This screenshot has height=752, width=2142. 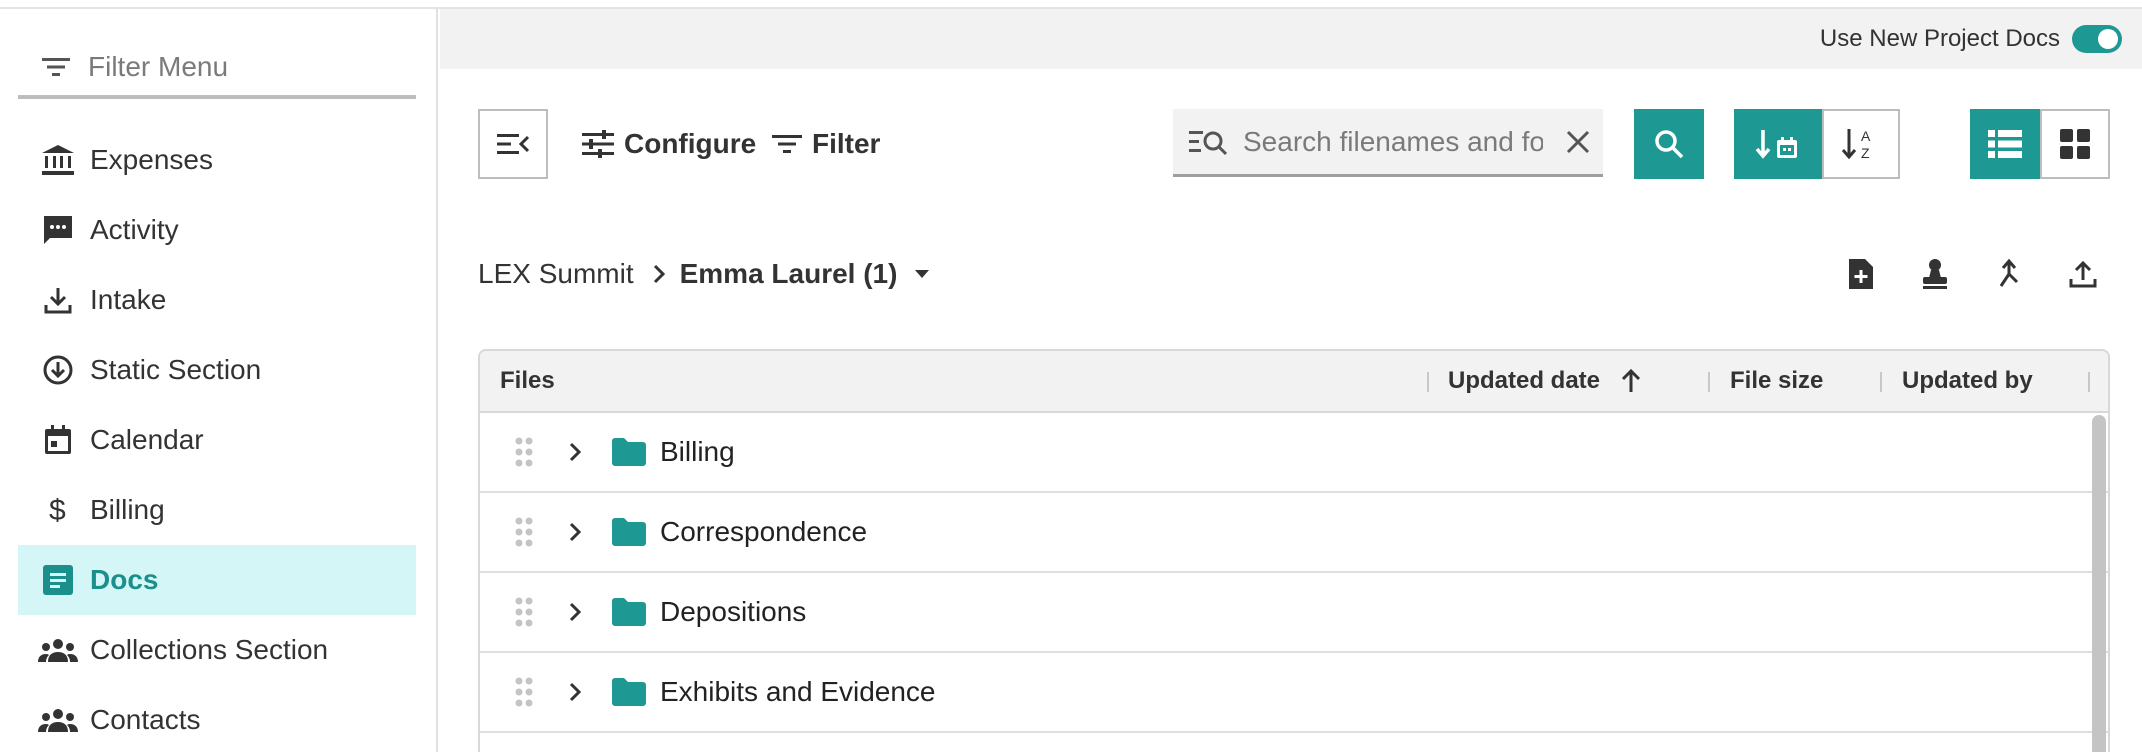 I want to click on collapse-menu-icon, so click(x=513, y=144).